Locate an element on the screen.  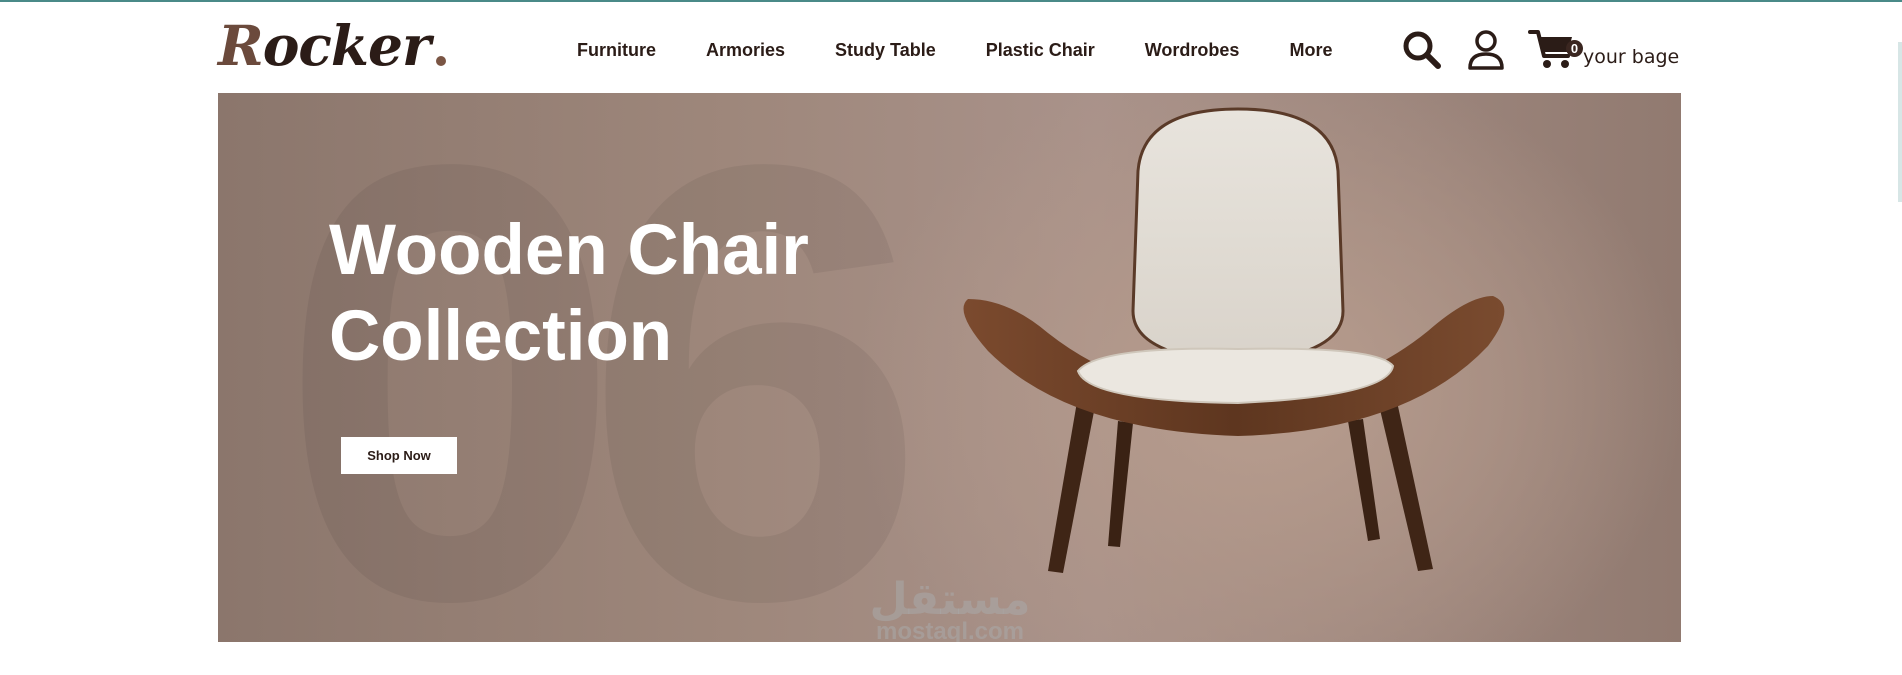
nav-item-wordrobes: Wordrobes is located at coordinates (1192, 50).